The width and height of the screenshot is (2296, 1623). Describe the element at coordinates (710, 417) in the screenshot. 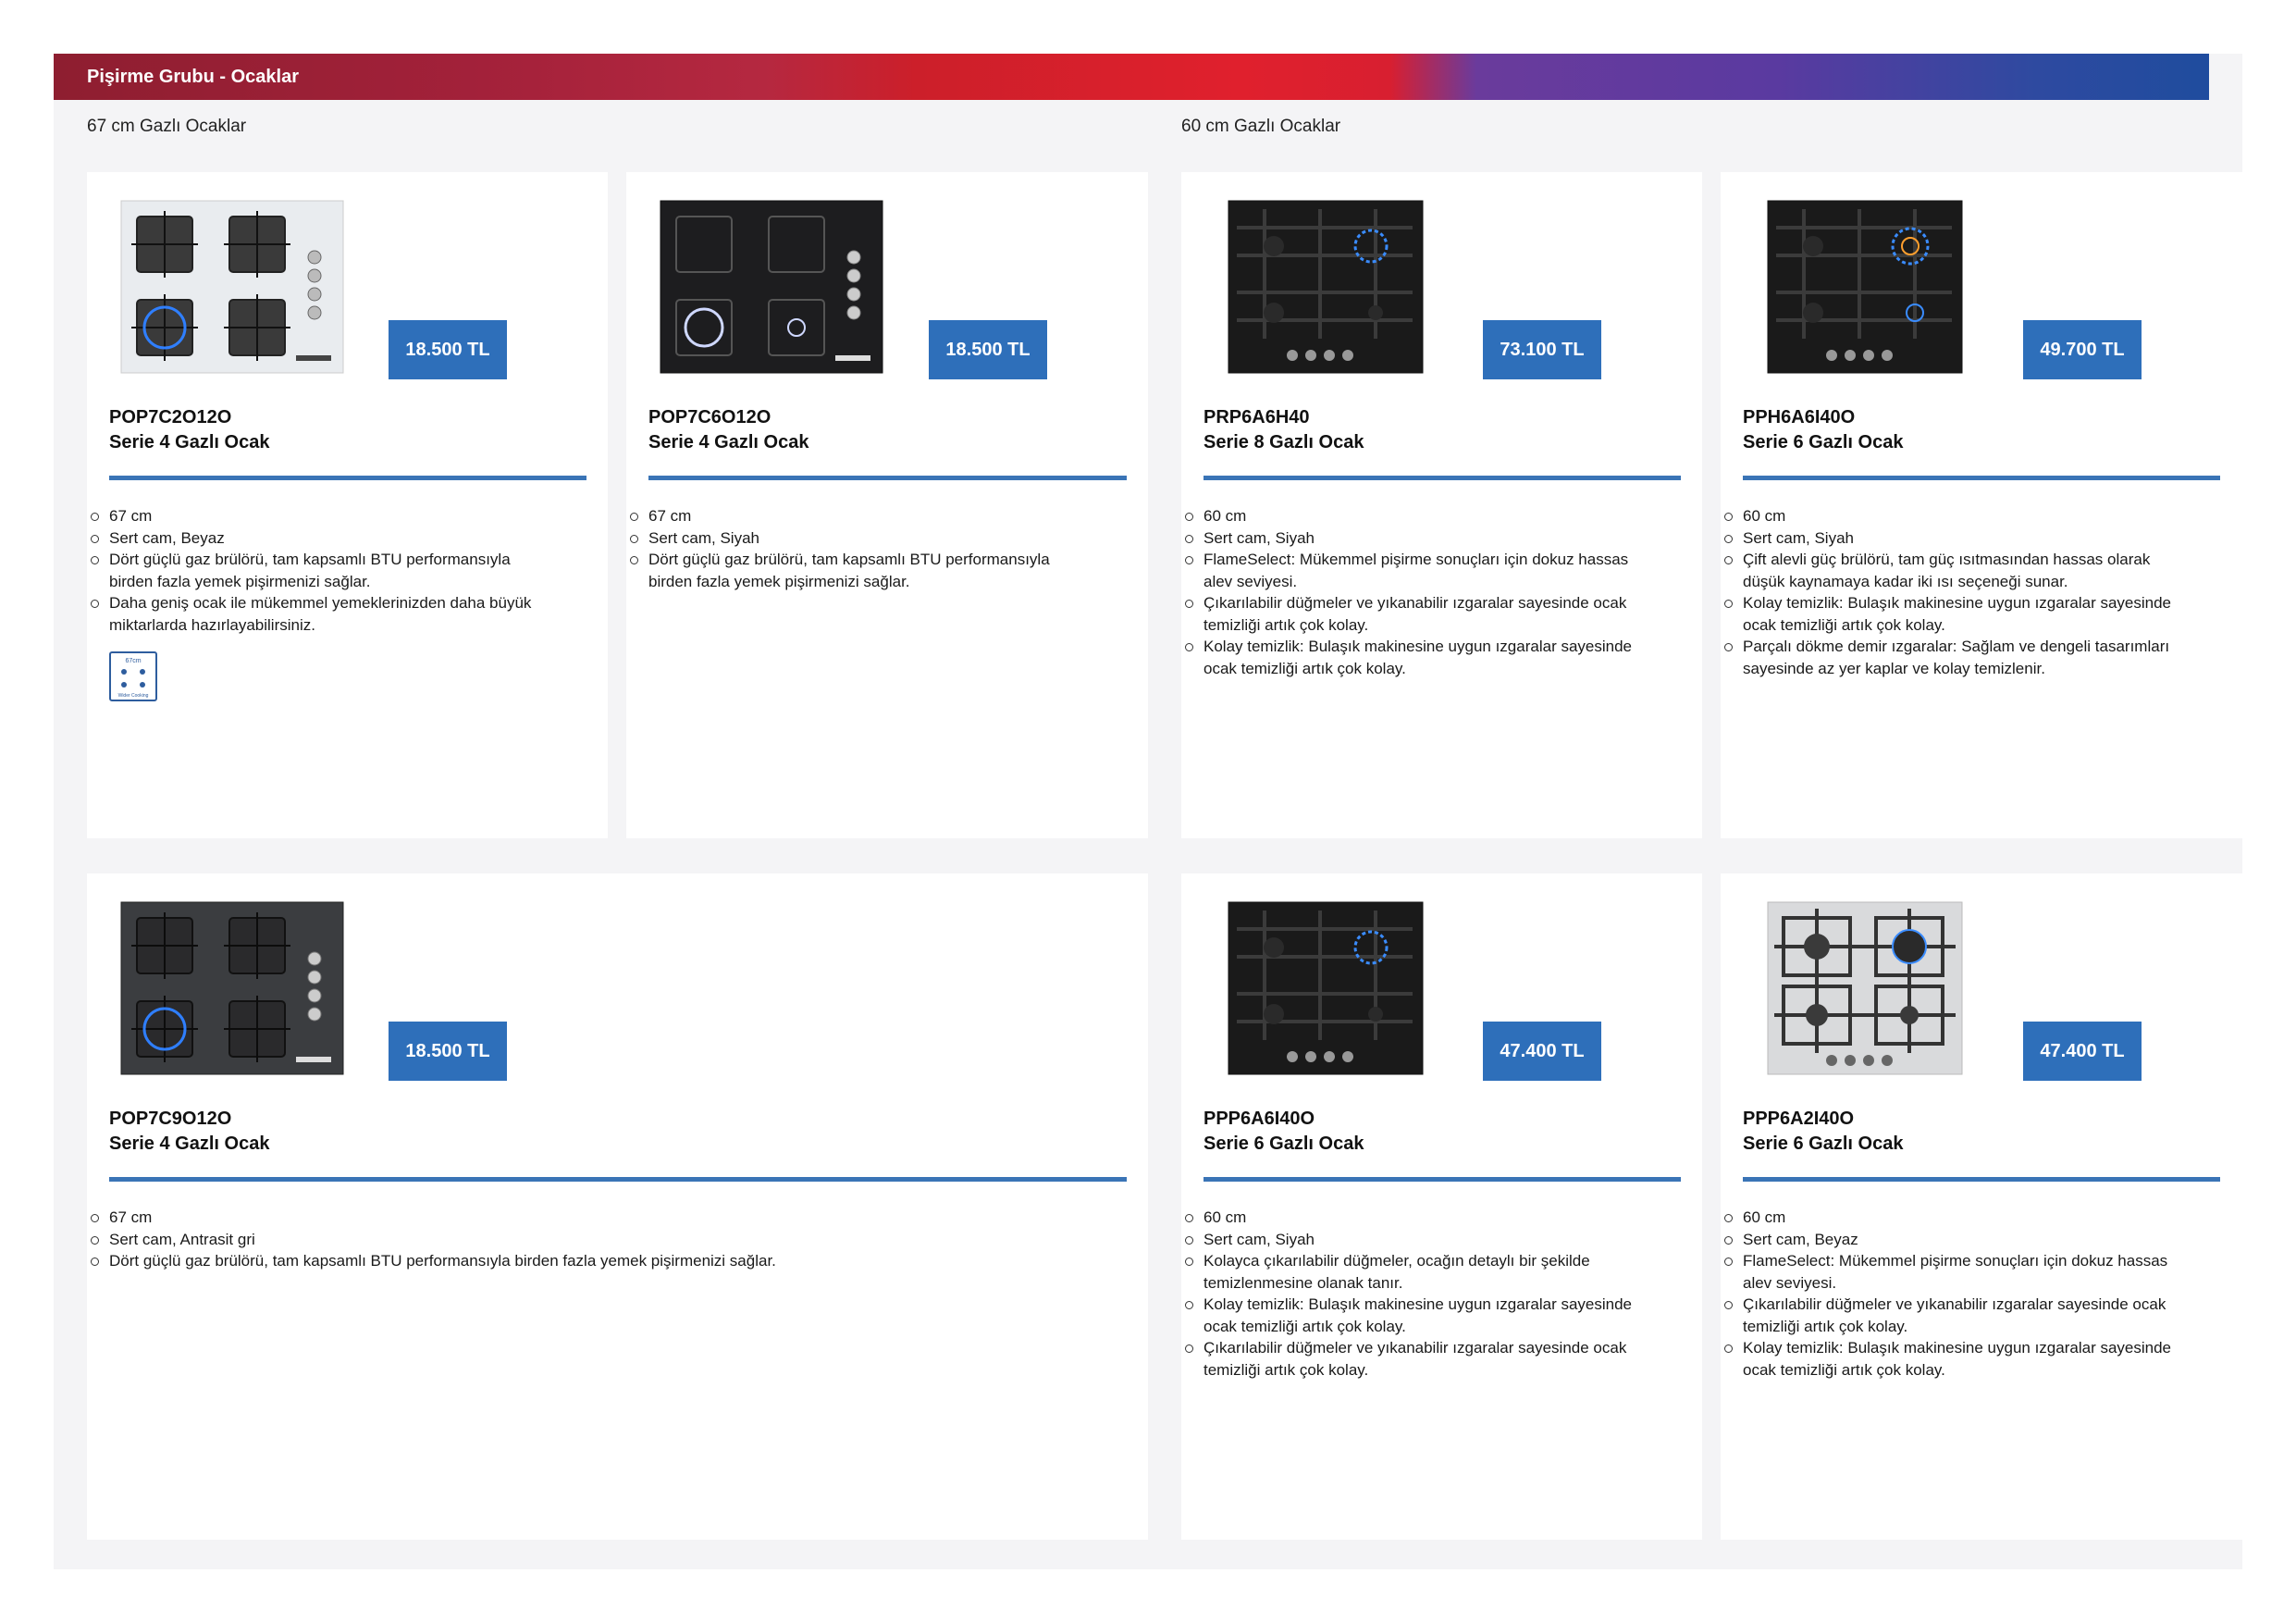

I see `product-model: POP7C6O12O` at that location.